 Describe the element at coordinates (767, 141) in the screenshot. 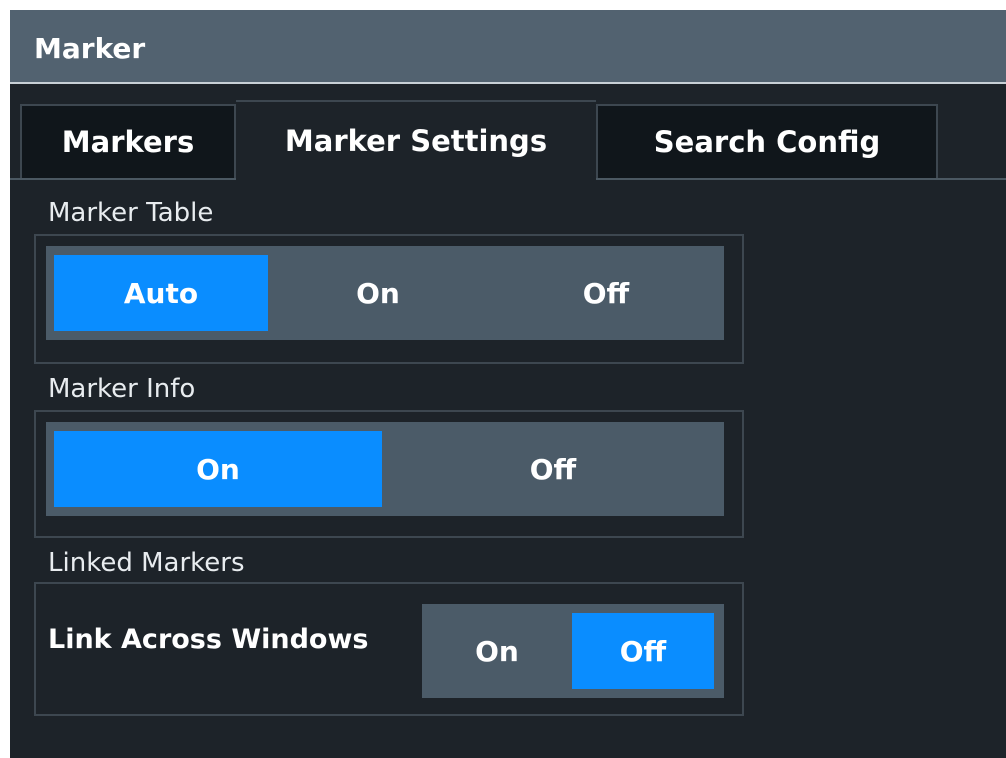

I see `tab-search-config: Search Config` at that location.